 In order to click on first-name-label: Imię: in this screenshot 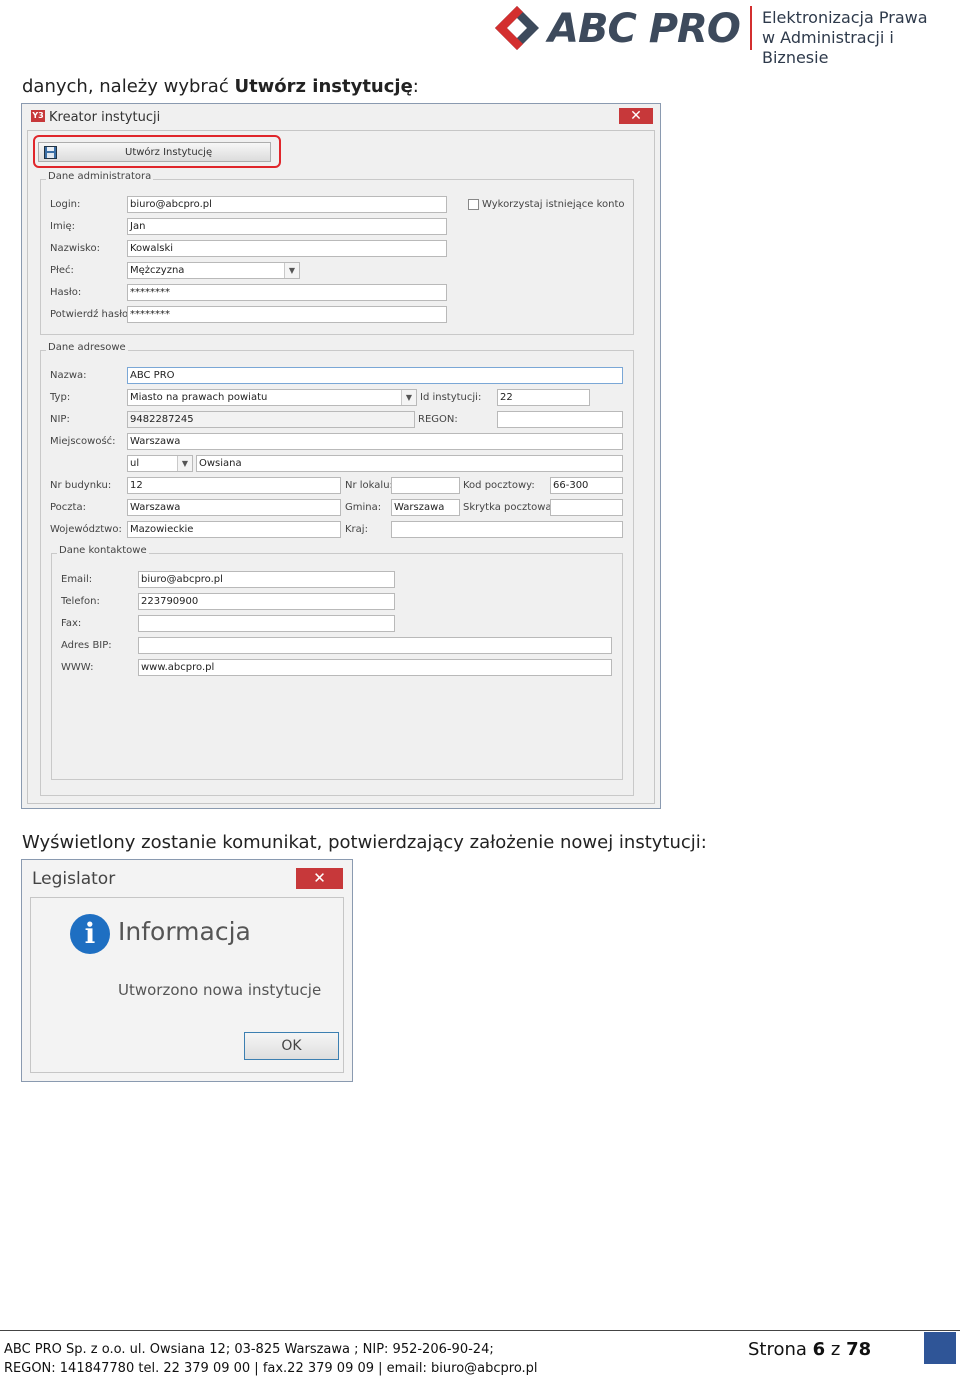, I will do `click(62, 226)`.